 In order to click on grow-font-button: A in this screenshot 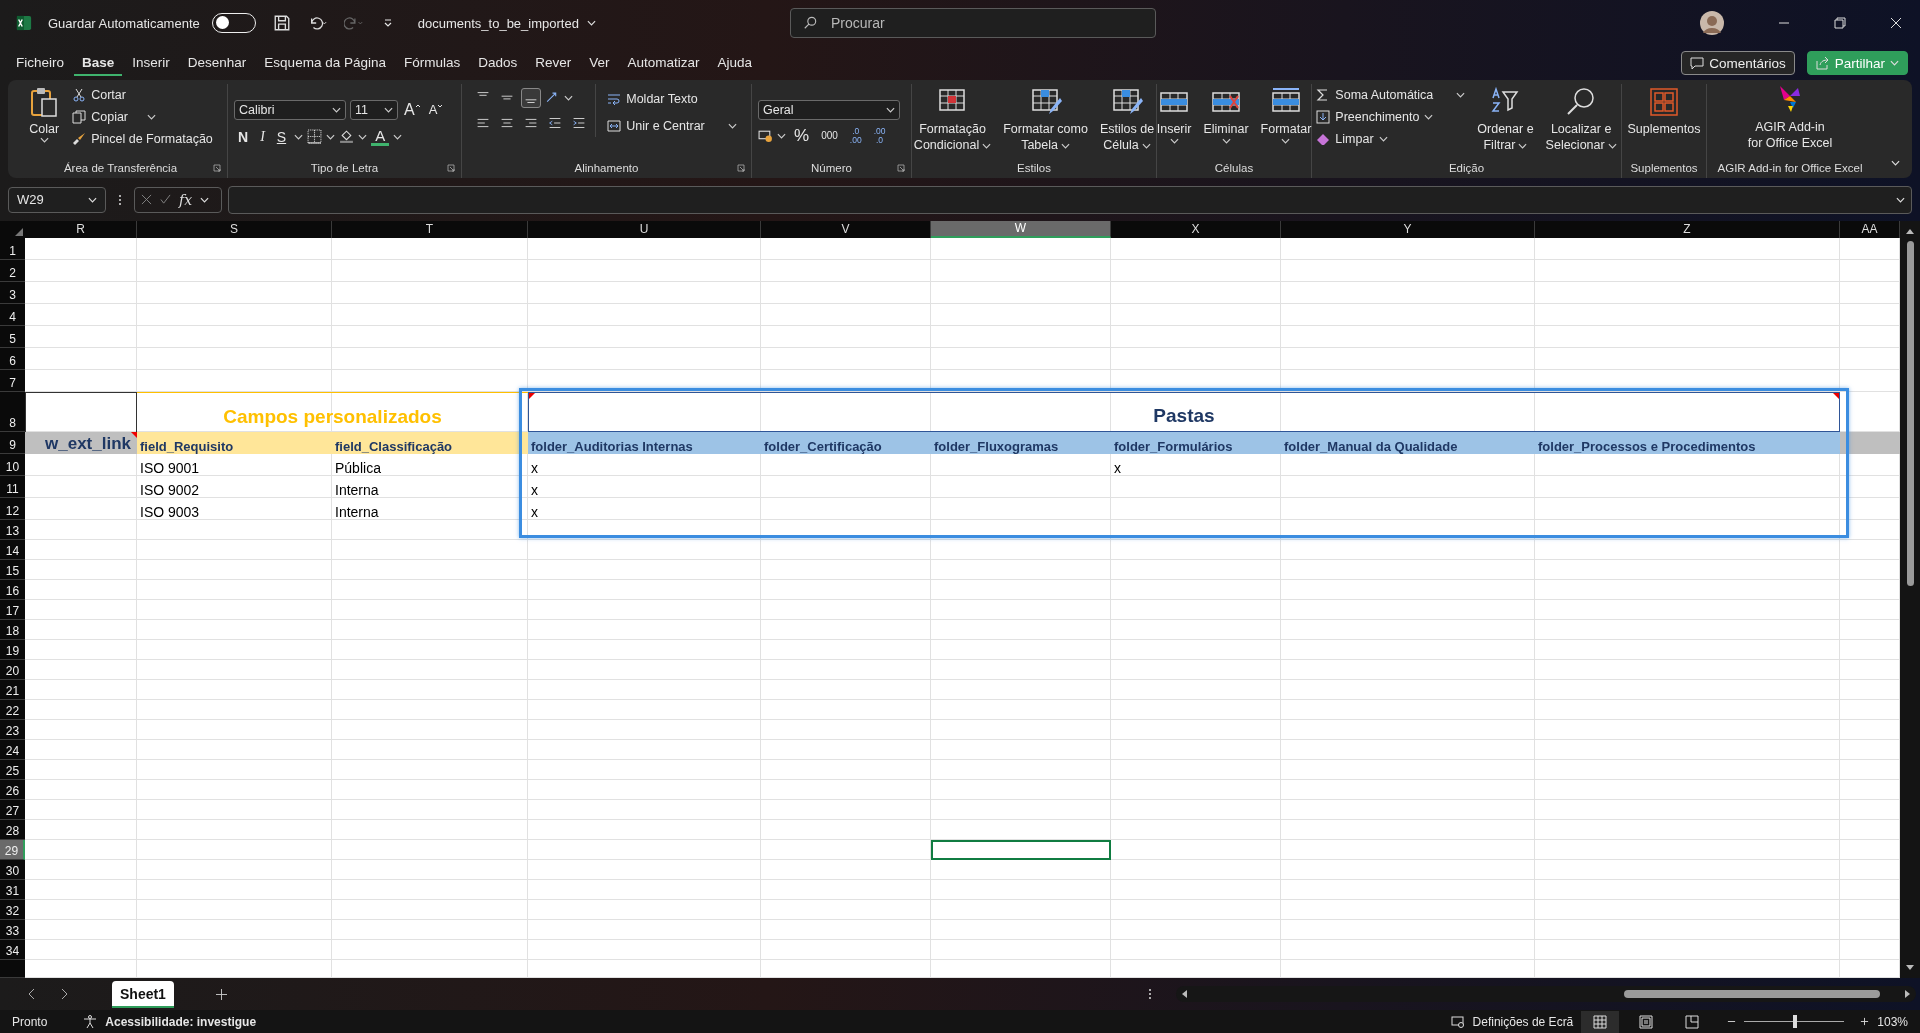, I will do `click(412, 109)`.